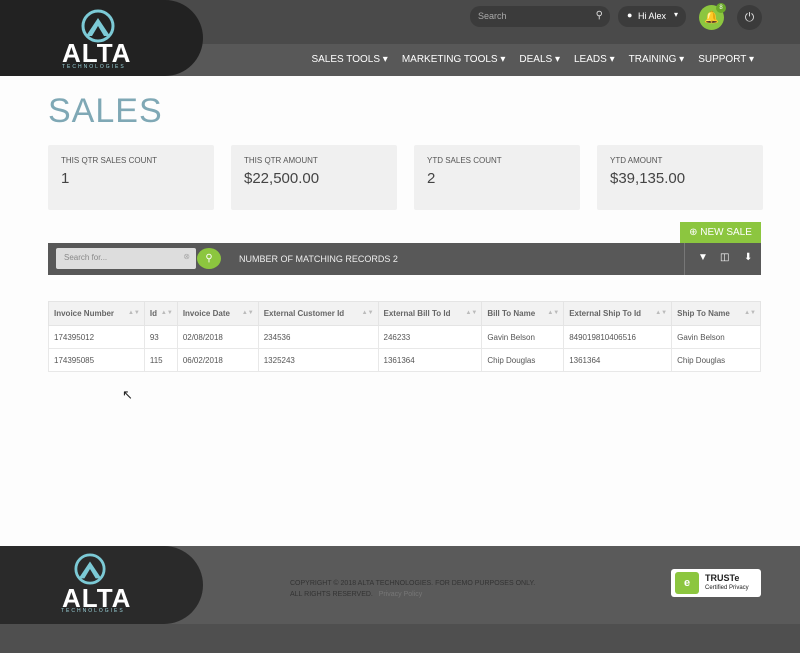  Describe the element at coordinates (497, 177) in the screenshot. I see `stat-card-ytd-count: YTD SALES COUNT 2` at that location.